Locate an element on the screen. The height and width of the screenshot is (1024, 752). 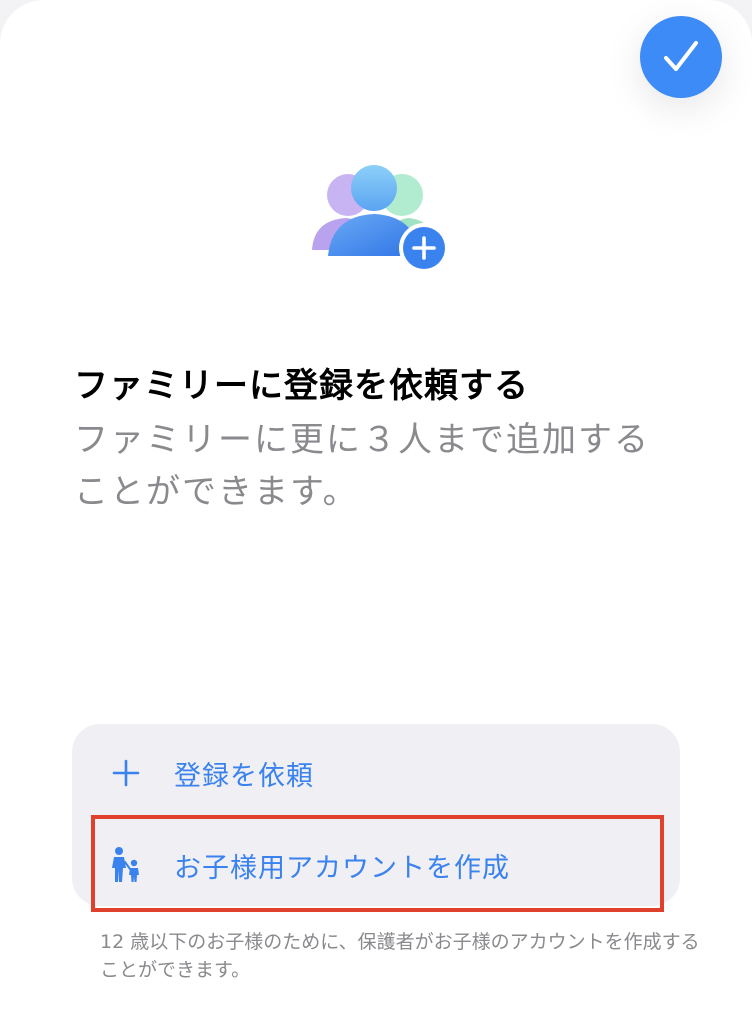
create-child-account-label: お子様用アカウントを作成 is located at coordinates (342, 868).